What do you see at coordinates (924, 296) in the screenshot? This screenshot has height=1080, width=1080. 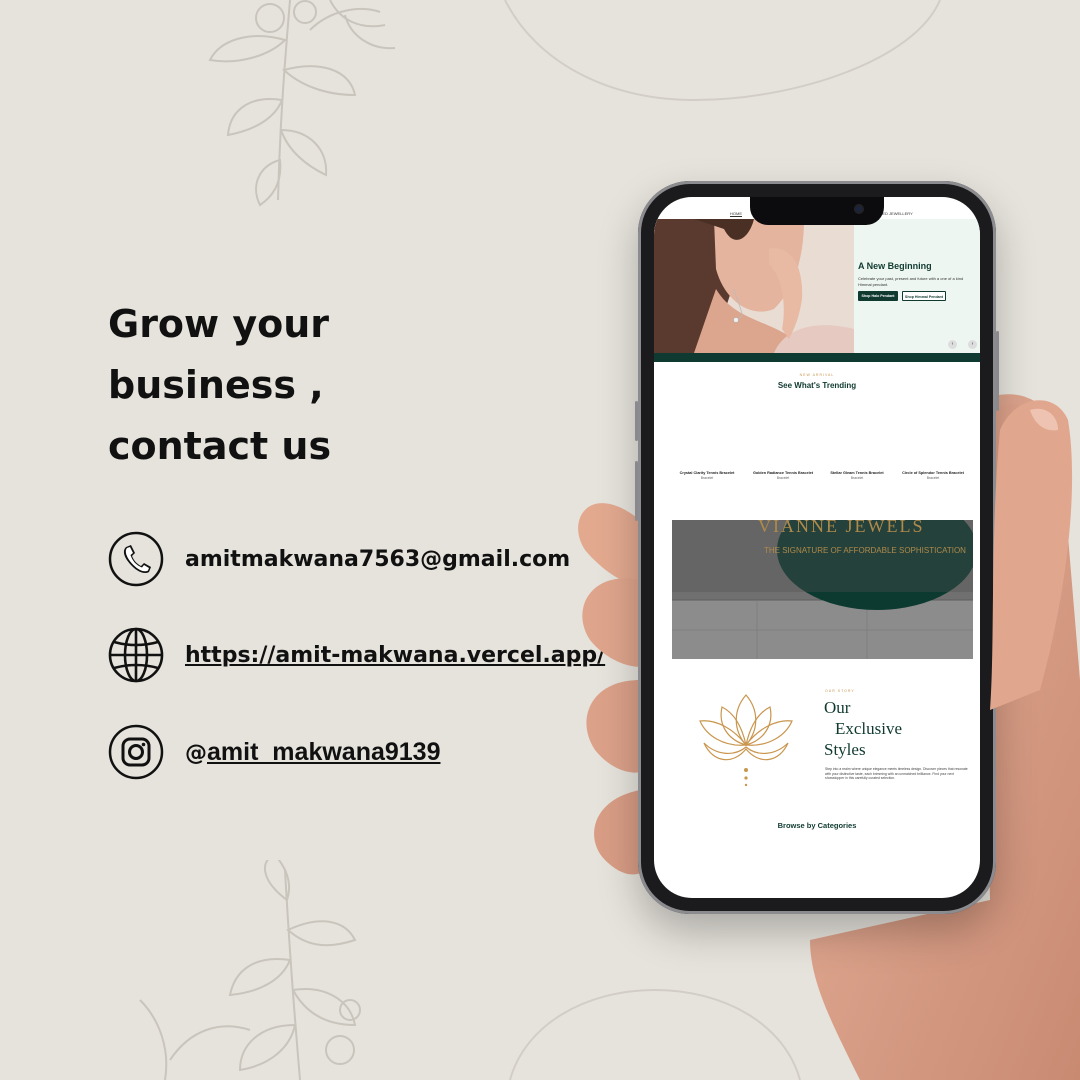 I see `shop-himmal-pendant-button: Shop Himmal Pendant` at bounding box center [924, 296].